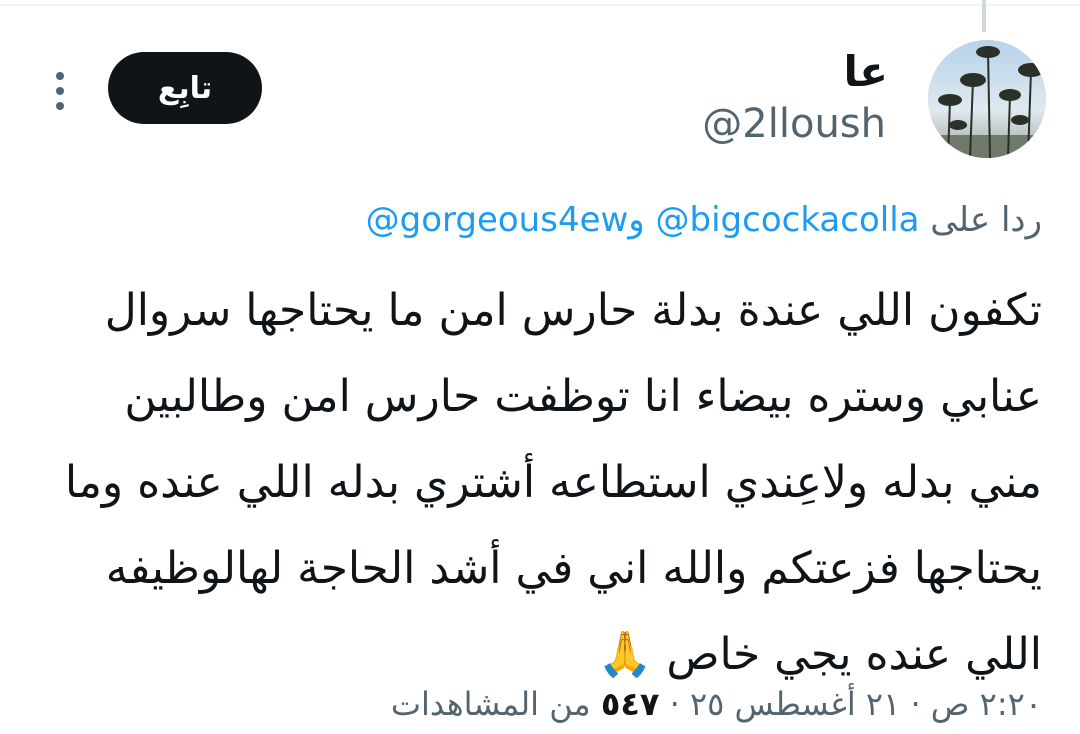 Image resolution: width=1080 pixels, height=734 pixels. What do you see at coordinates (986, 704) in the screenshot?
I see `tweet-time: ٢:٢٠ ص` at bounding box center [986, 704].